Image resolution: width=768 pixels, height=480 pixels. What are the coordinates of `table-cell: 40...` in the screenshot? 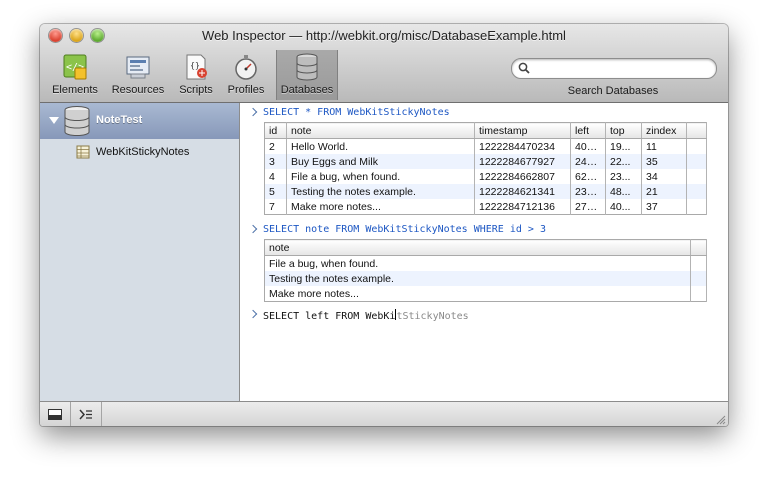 It's located at (623, 207).